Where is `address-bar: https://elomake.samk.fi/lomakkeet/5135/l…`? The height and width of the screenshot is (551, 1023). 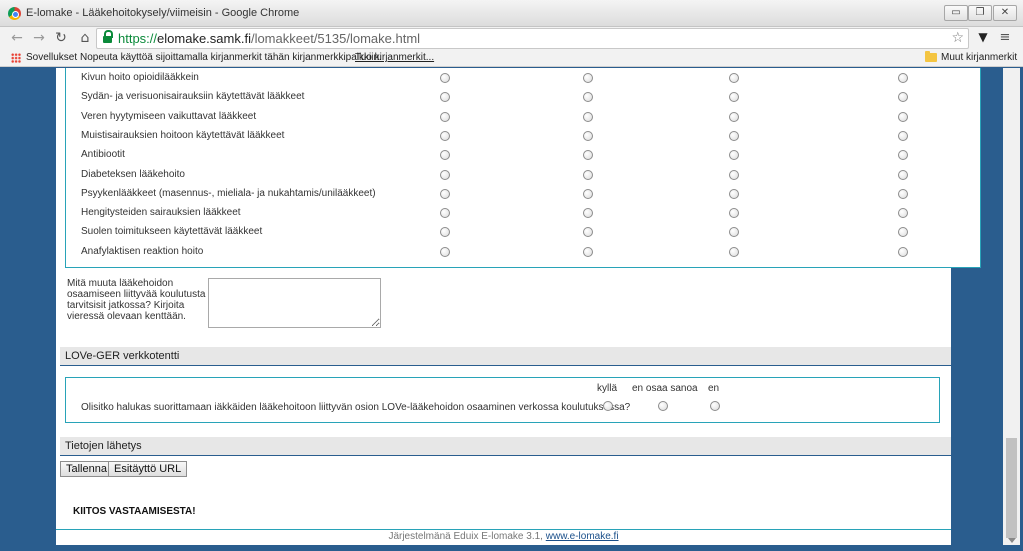 address-bar: https://elomake.samk.fi/lomakkeet/5135/l… is located at coordinates (532, 38).